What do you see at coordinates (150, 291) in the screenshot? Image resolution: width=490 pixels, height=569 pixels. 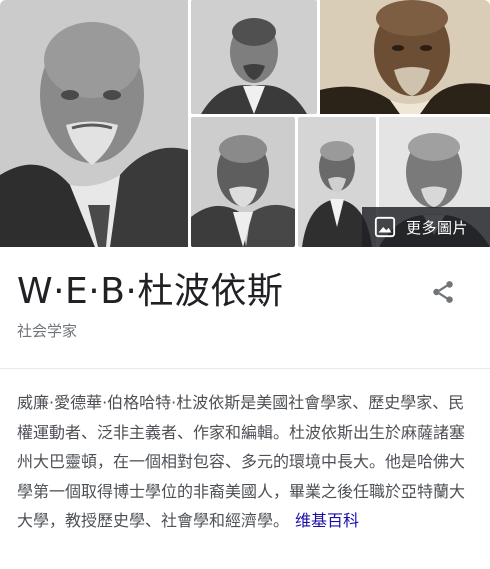 I see `entity-title: W·E·B·杜波依斯` at bounding box center [150, 291].